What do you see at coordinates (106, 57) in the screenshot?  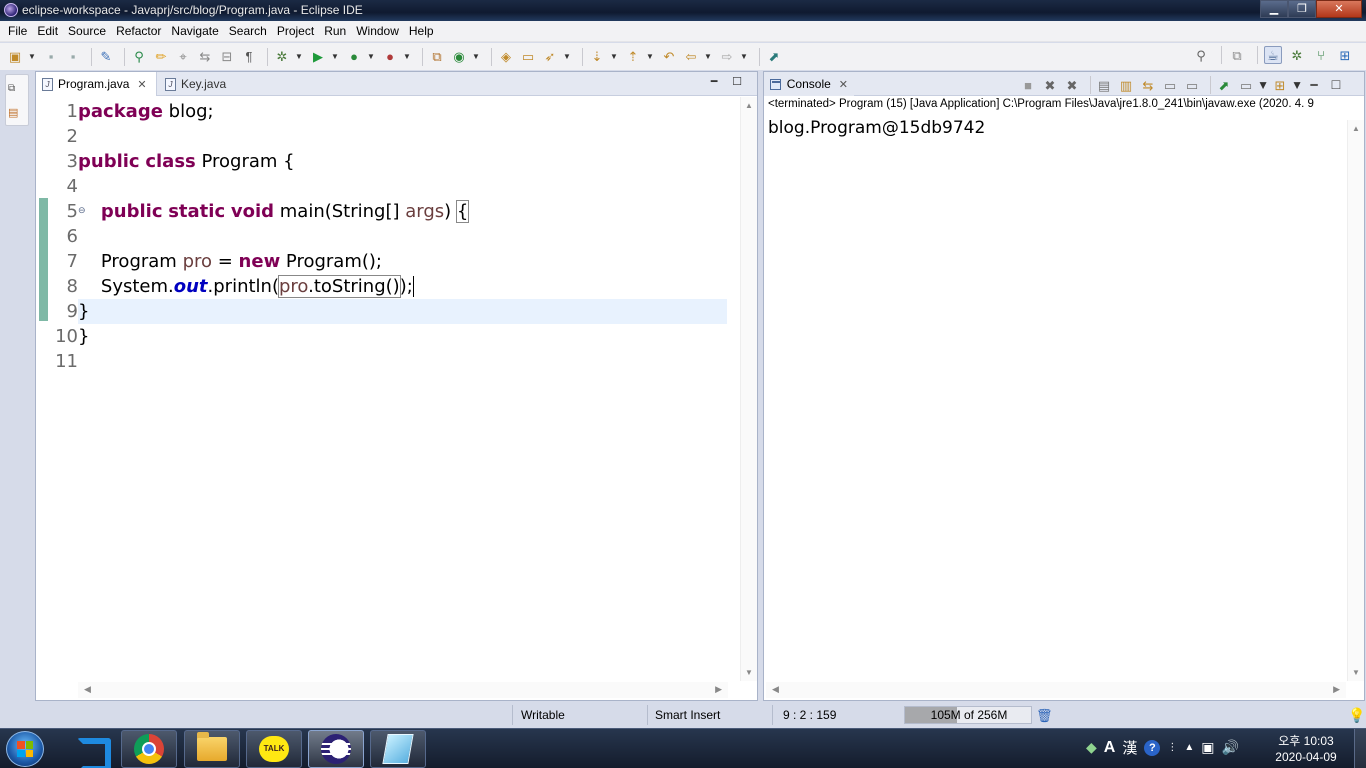 I see `pin-editor-icon: ✎` at bounding box center [106, 57].